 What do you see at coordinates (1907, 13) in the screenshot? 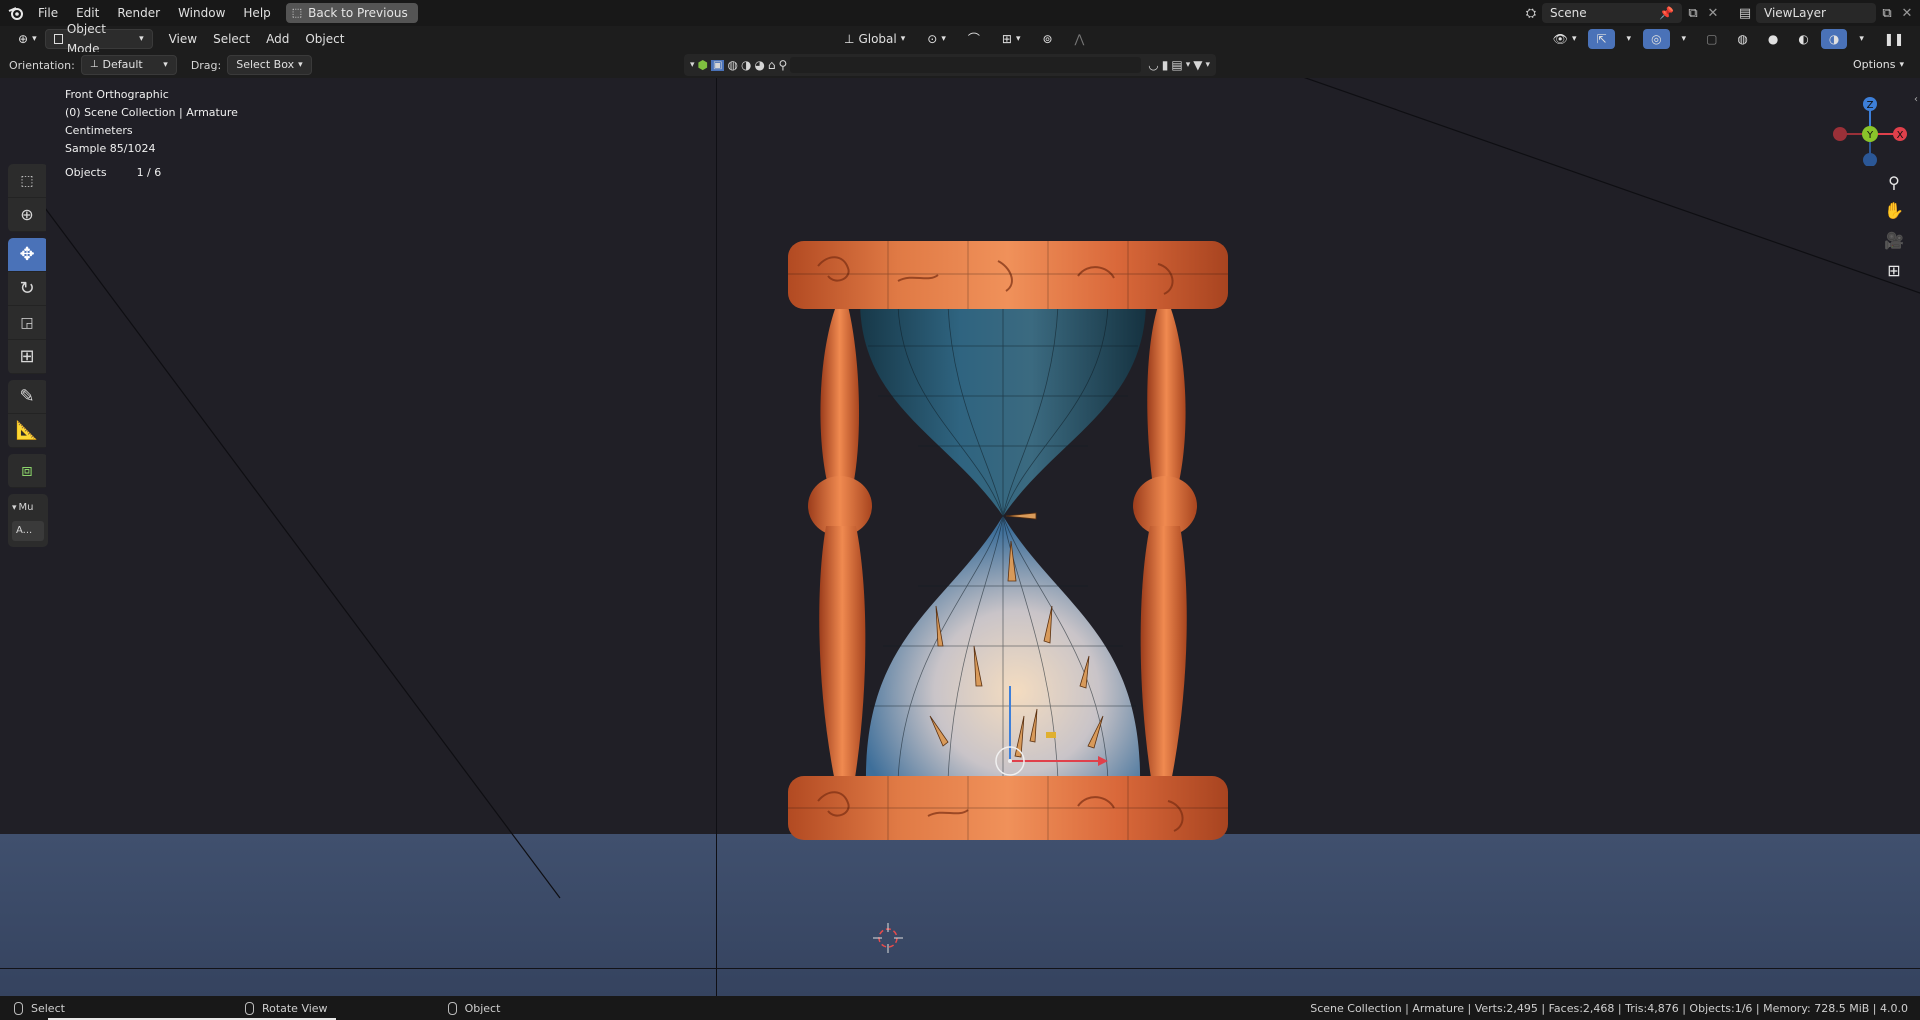
I see `delete-view-layer-icon: ✕` at bounding box center [1907, 13].